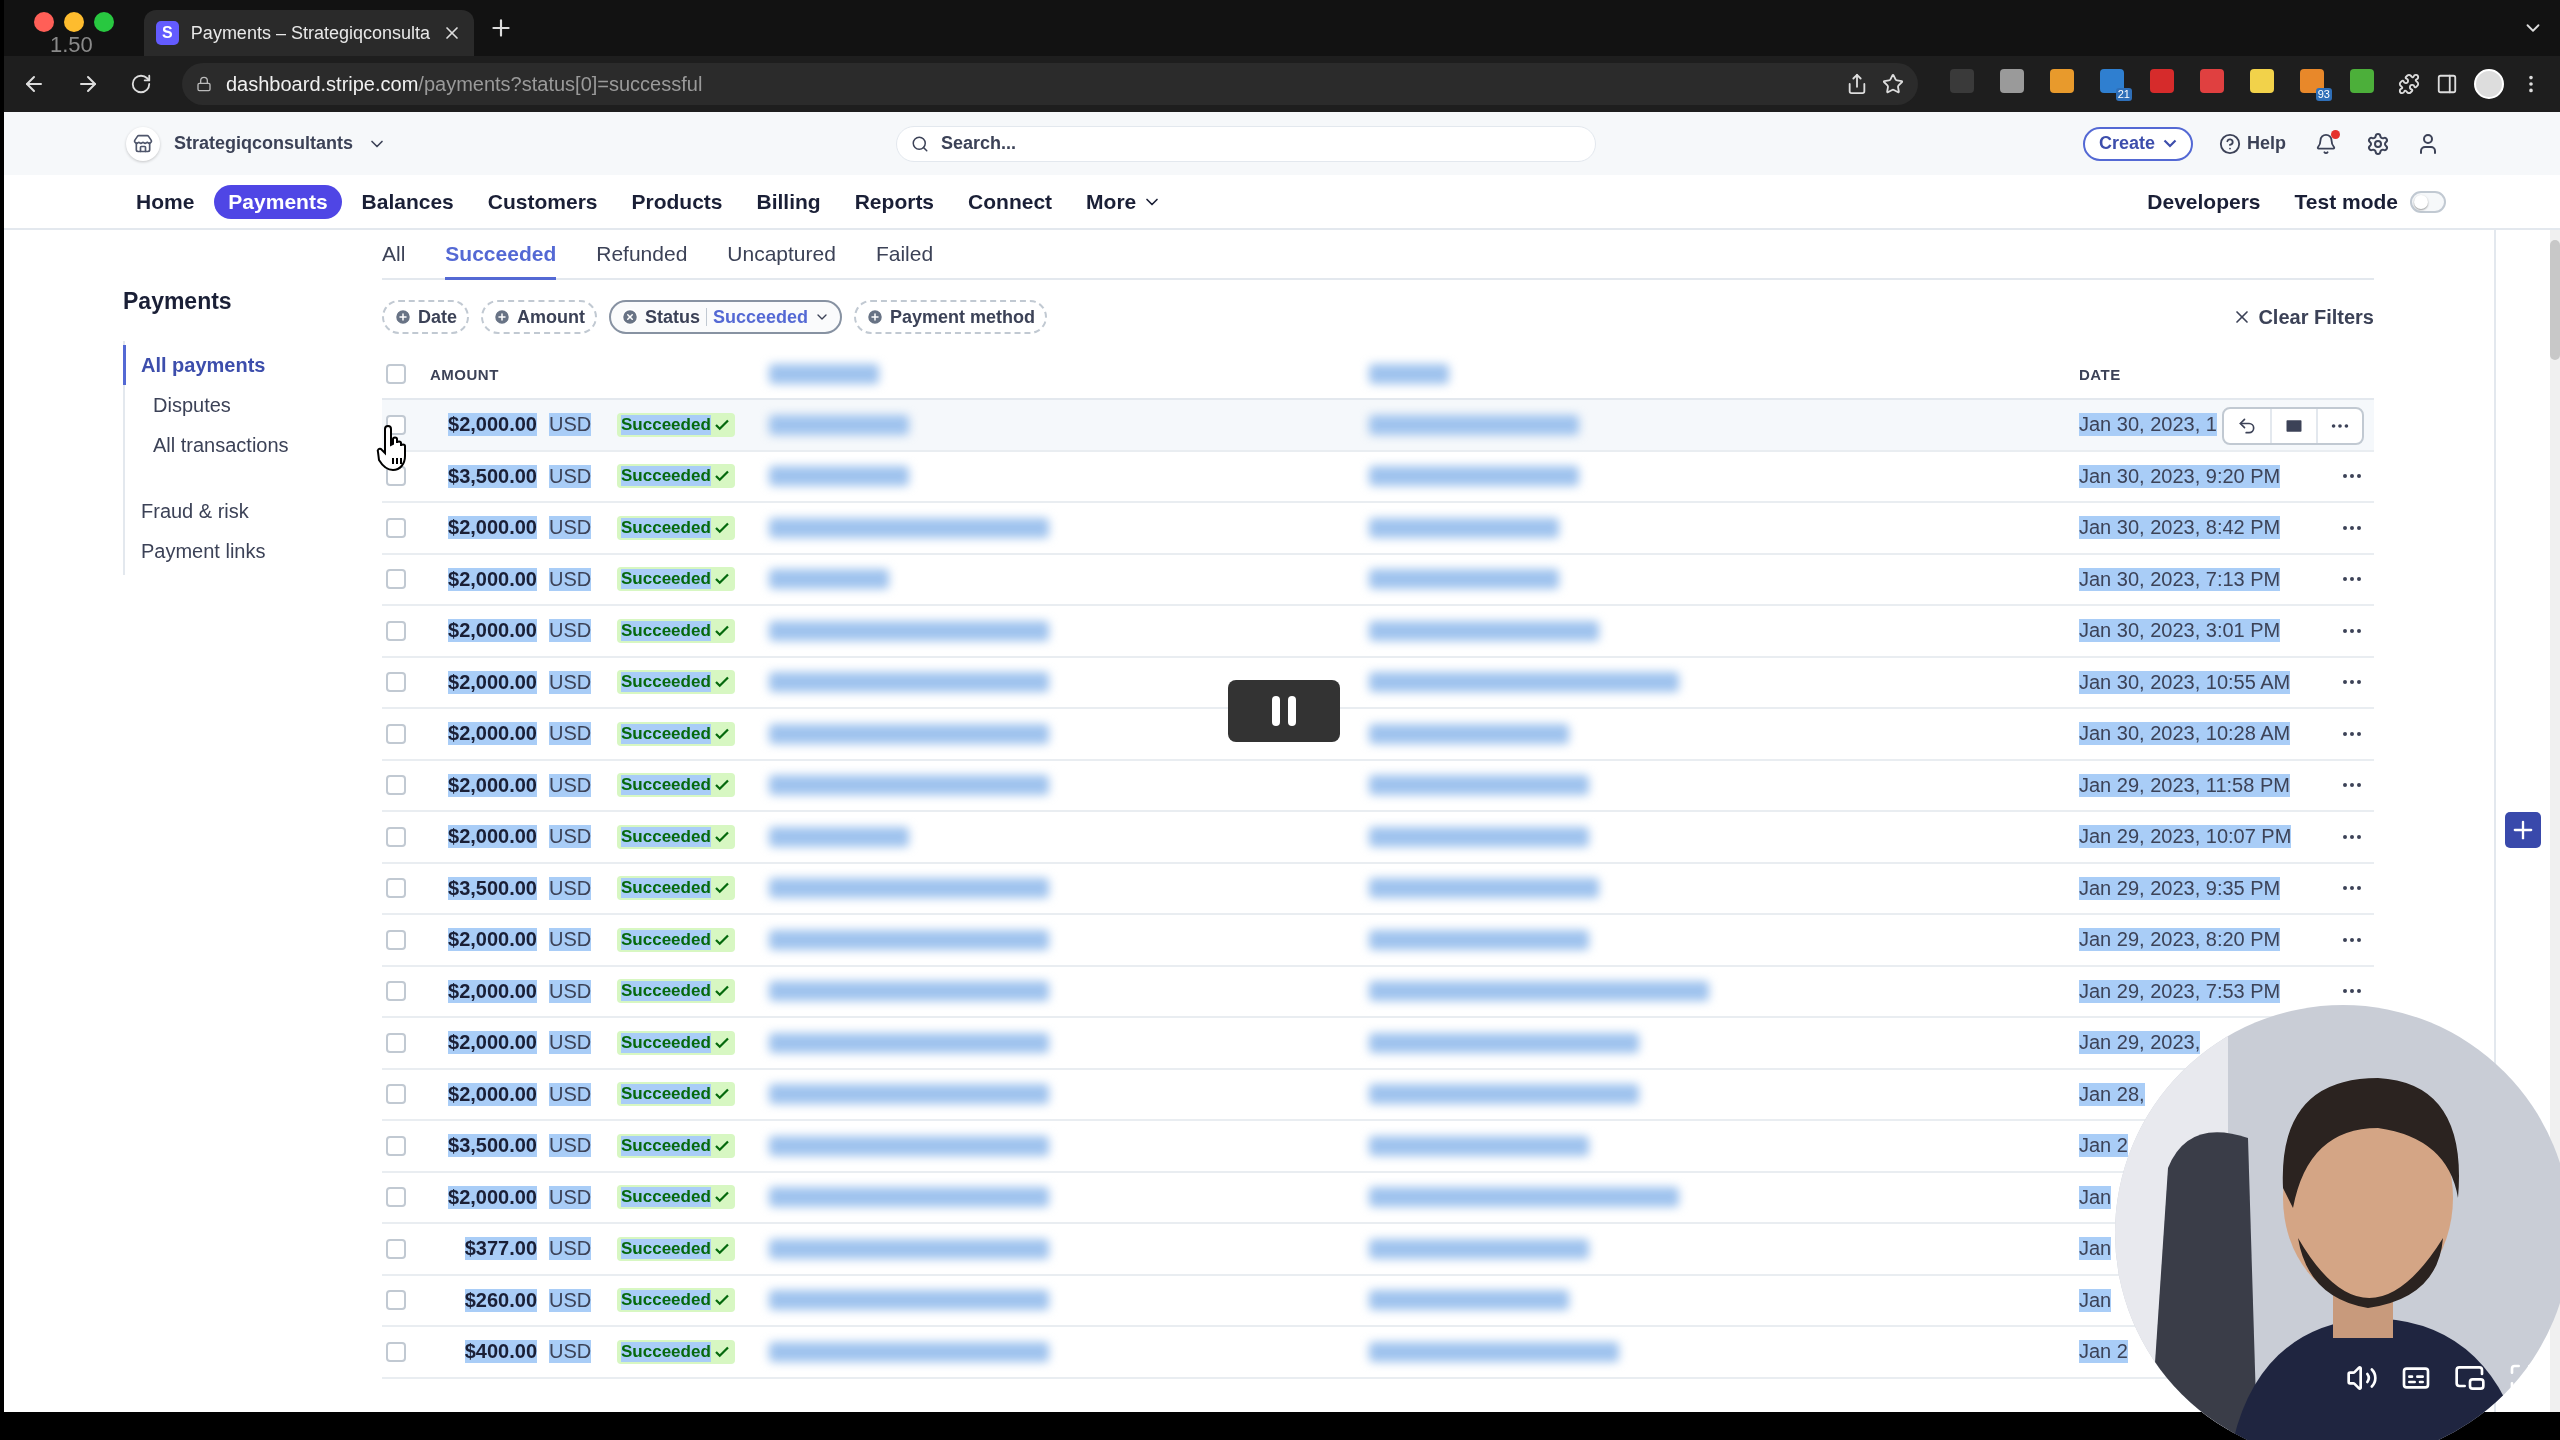  What do you see at coordinates (677, 201) in the screenshot?
I see `nav-item: Products` at bounding box center [677, 201].